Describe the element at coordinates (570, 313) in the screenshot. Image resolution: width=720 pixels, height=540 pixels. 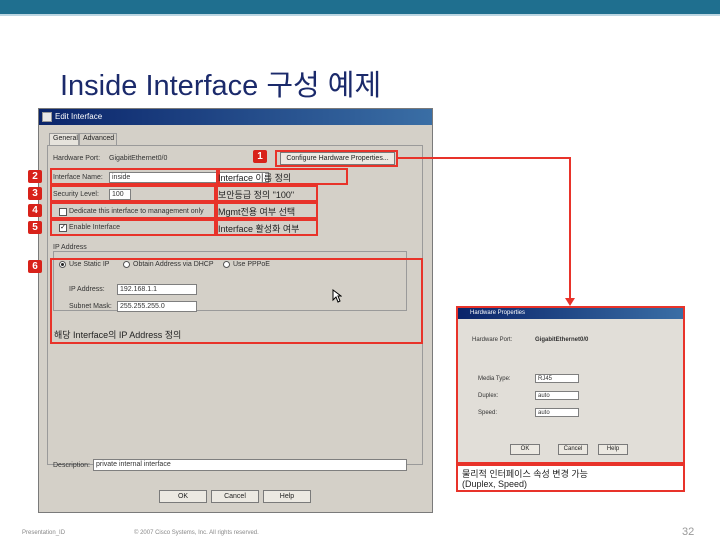
I see `hw-dialog-title-bar: Hardware Properties` at that location.